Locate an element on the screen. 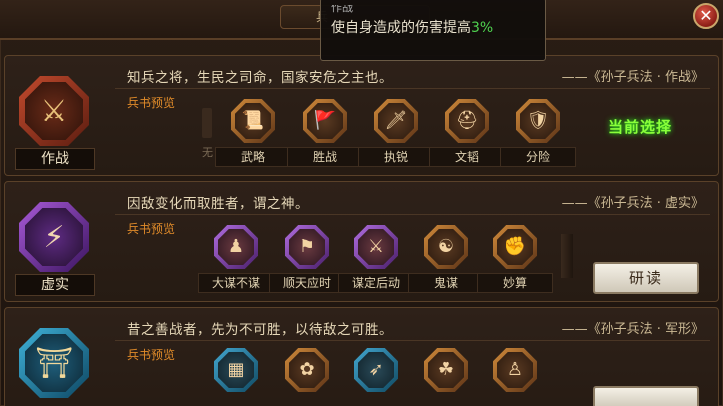 The width and height of the screenshot is (723, 406). flag-icon: ⚑ is located at coordinates (307, 247).